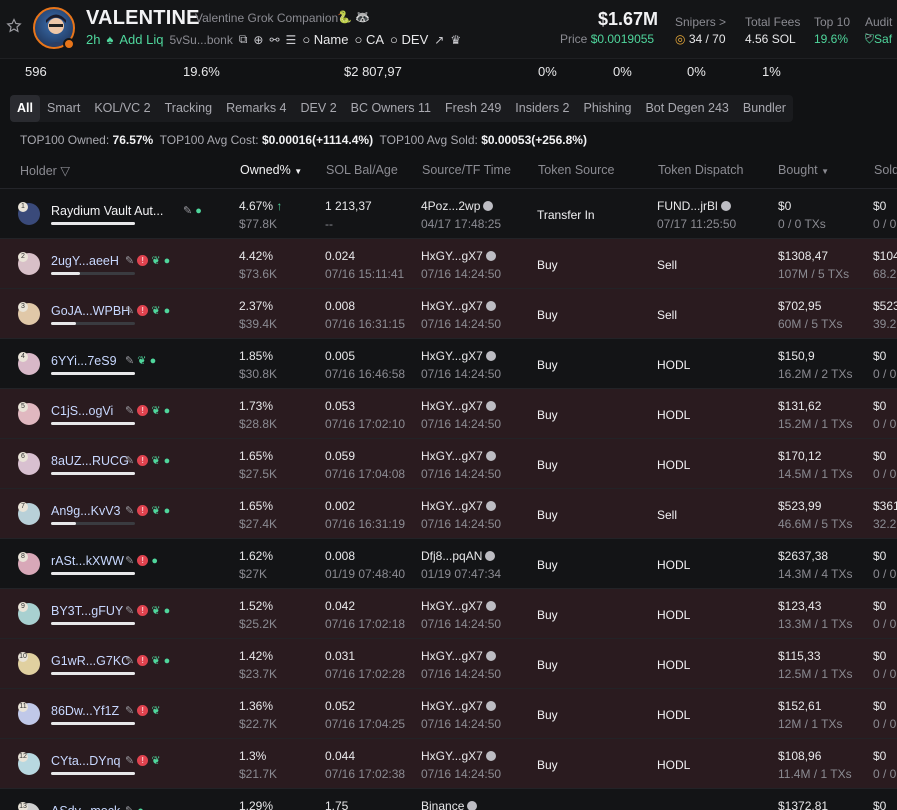 This screenshot has width=897, height=810. I want to click on tab-insiders: Insiders 2, so click(542, 108).